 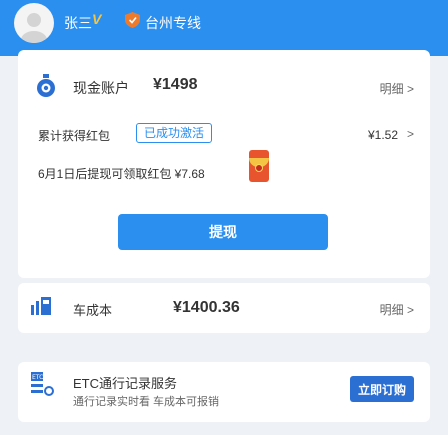 I want to click on rewards-label: 累计获得红包, so click(x=74, y=136).